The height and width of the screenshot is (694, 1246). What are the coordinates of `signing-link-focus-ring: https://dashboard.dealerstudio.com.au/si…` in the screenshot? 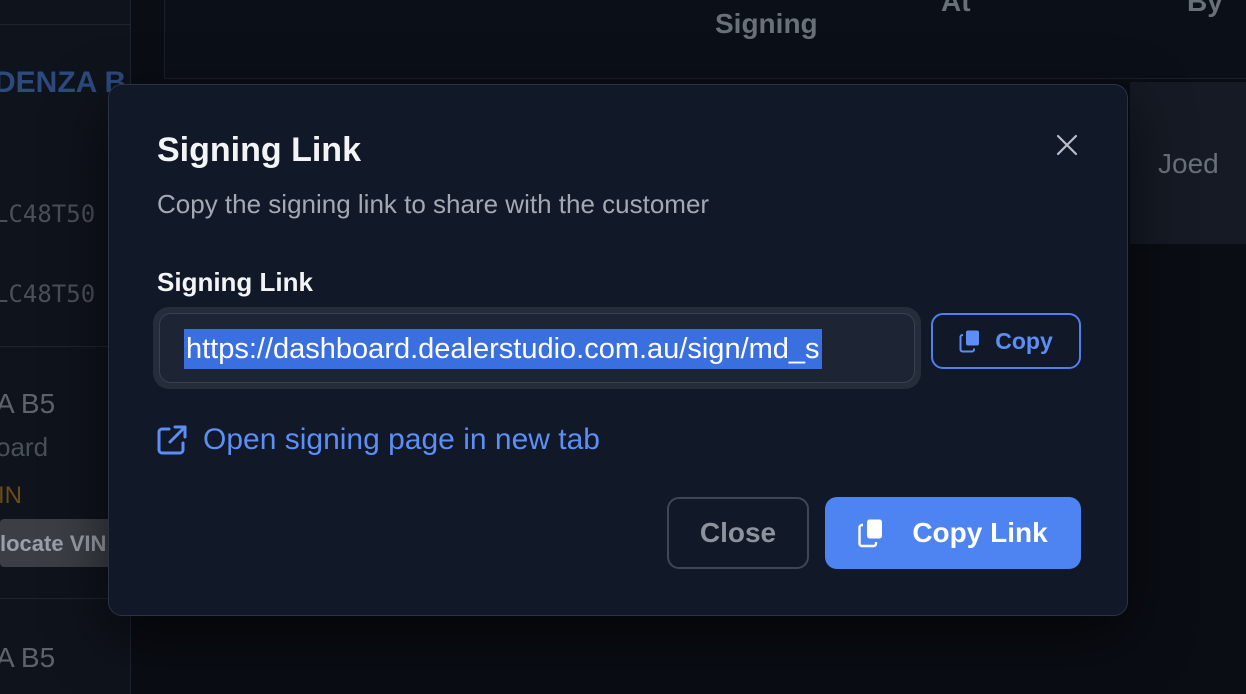 It's located at (537, 348).